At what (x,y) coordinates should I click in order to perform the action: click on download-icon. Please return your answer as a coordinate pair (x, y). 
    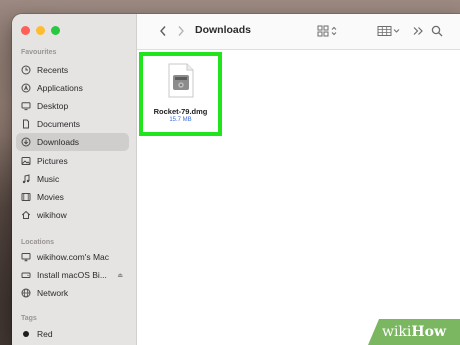
    Looking at the image, I should click on (26, 142).